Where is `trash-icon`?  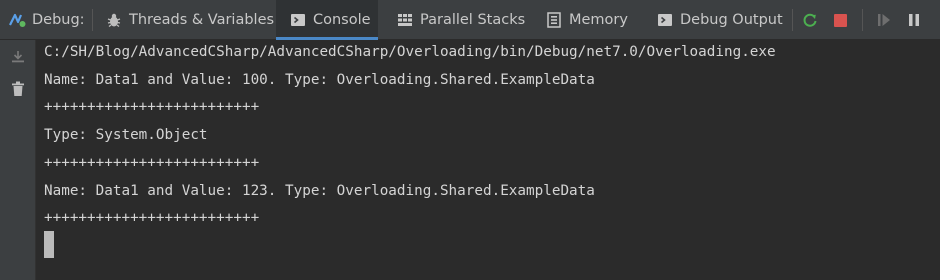
trash-icon is located at coordinates (18, 89).